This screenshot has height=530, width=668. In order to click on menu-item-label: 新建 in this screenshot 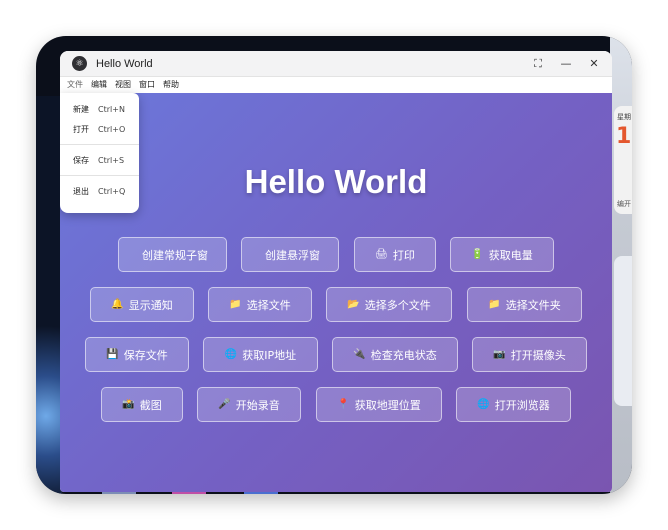, I will do `click(81, 109)`.